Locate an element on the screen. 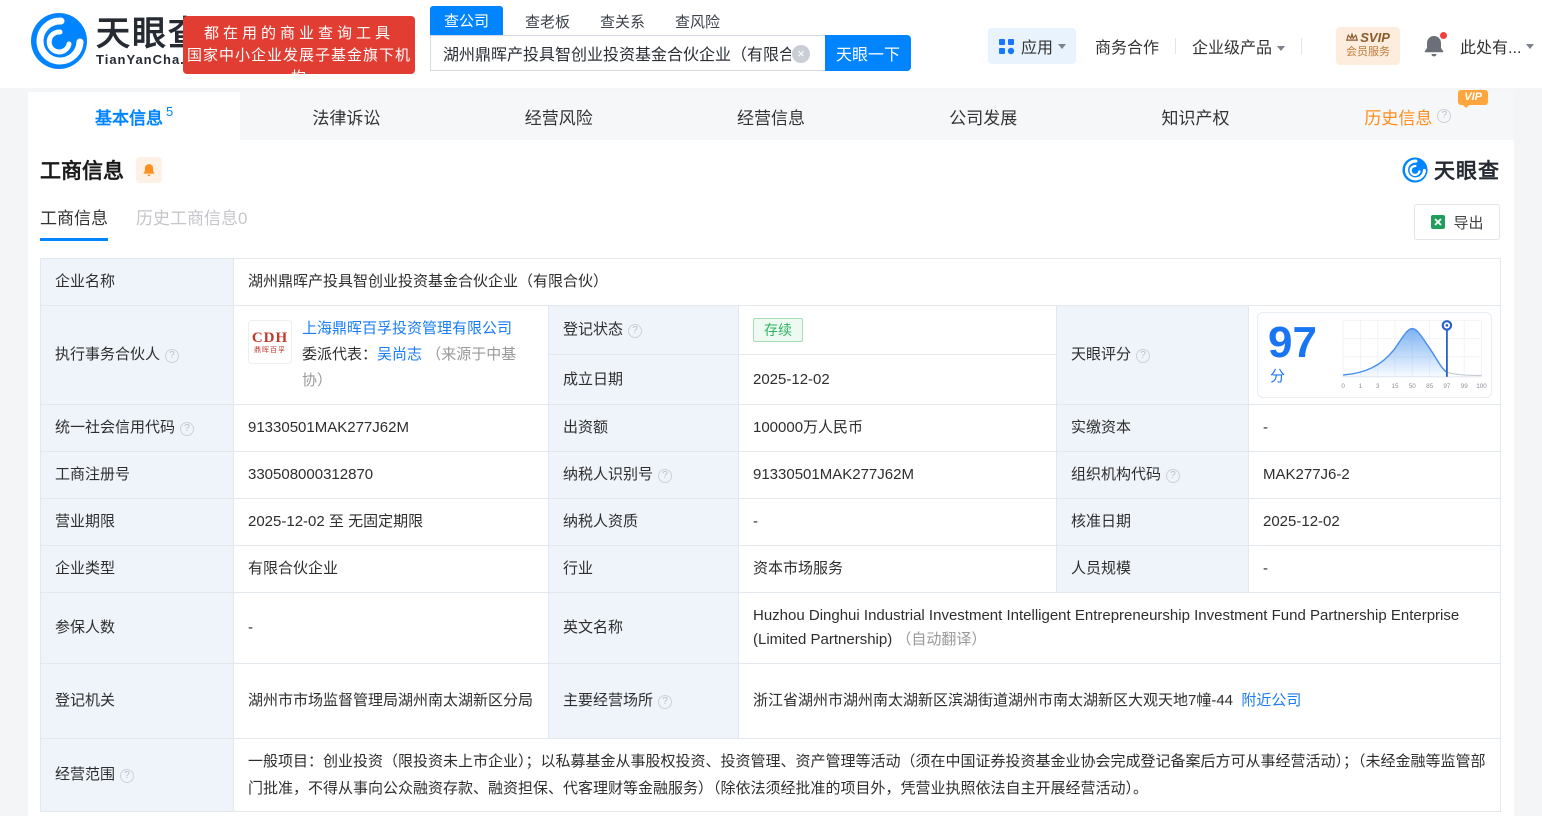 This screenshot has width=1542, height=816. nav-enterprise-products: 企业级产品 is located at coordinates (1239, 46).